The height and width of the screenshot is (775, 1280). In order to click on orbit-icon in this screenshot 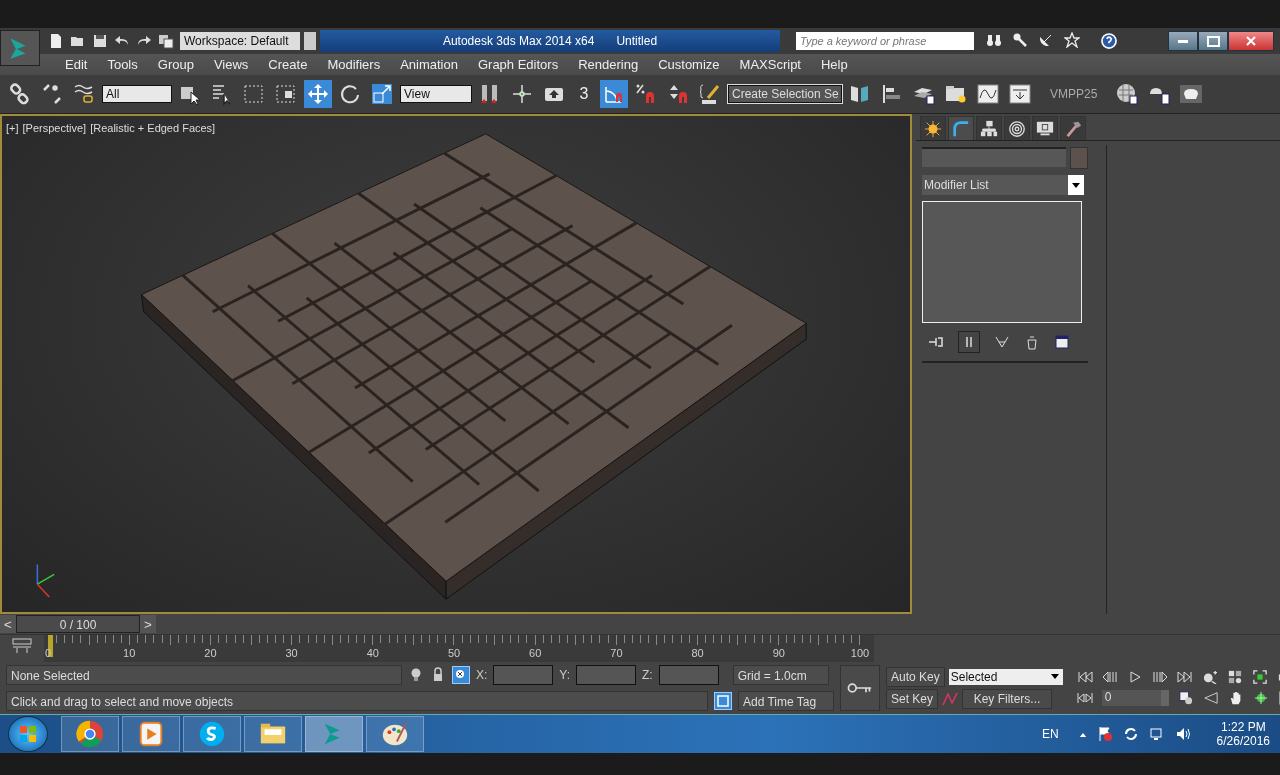, I will do `click(1260, 698)`.